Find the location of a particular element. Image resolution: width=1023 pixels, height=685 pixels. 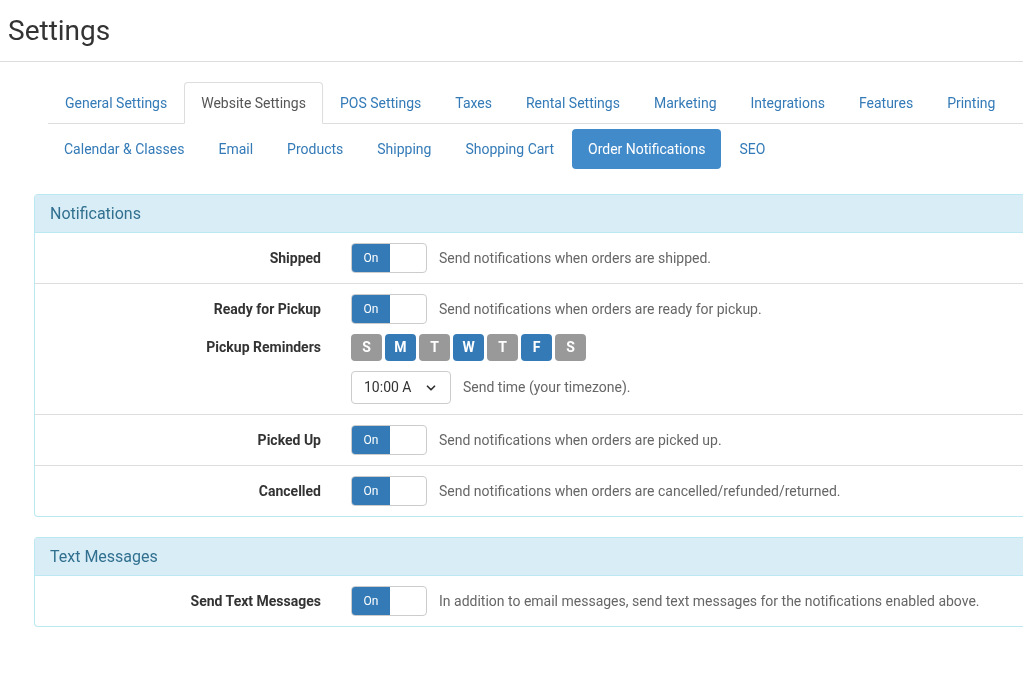

setting-label: Cancelled is located at coordinates (289, 491).